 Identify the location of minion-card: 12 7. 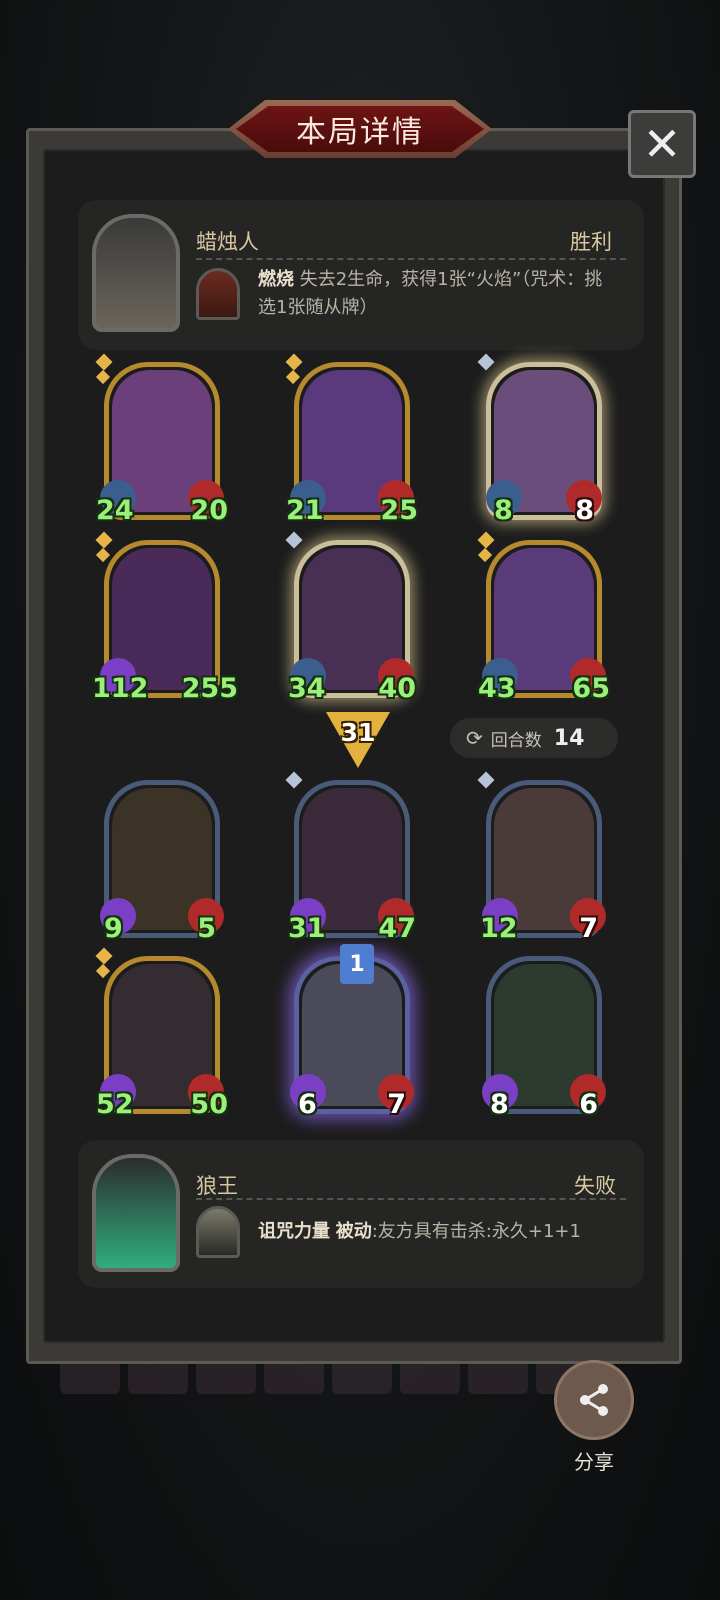
(541, 857).